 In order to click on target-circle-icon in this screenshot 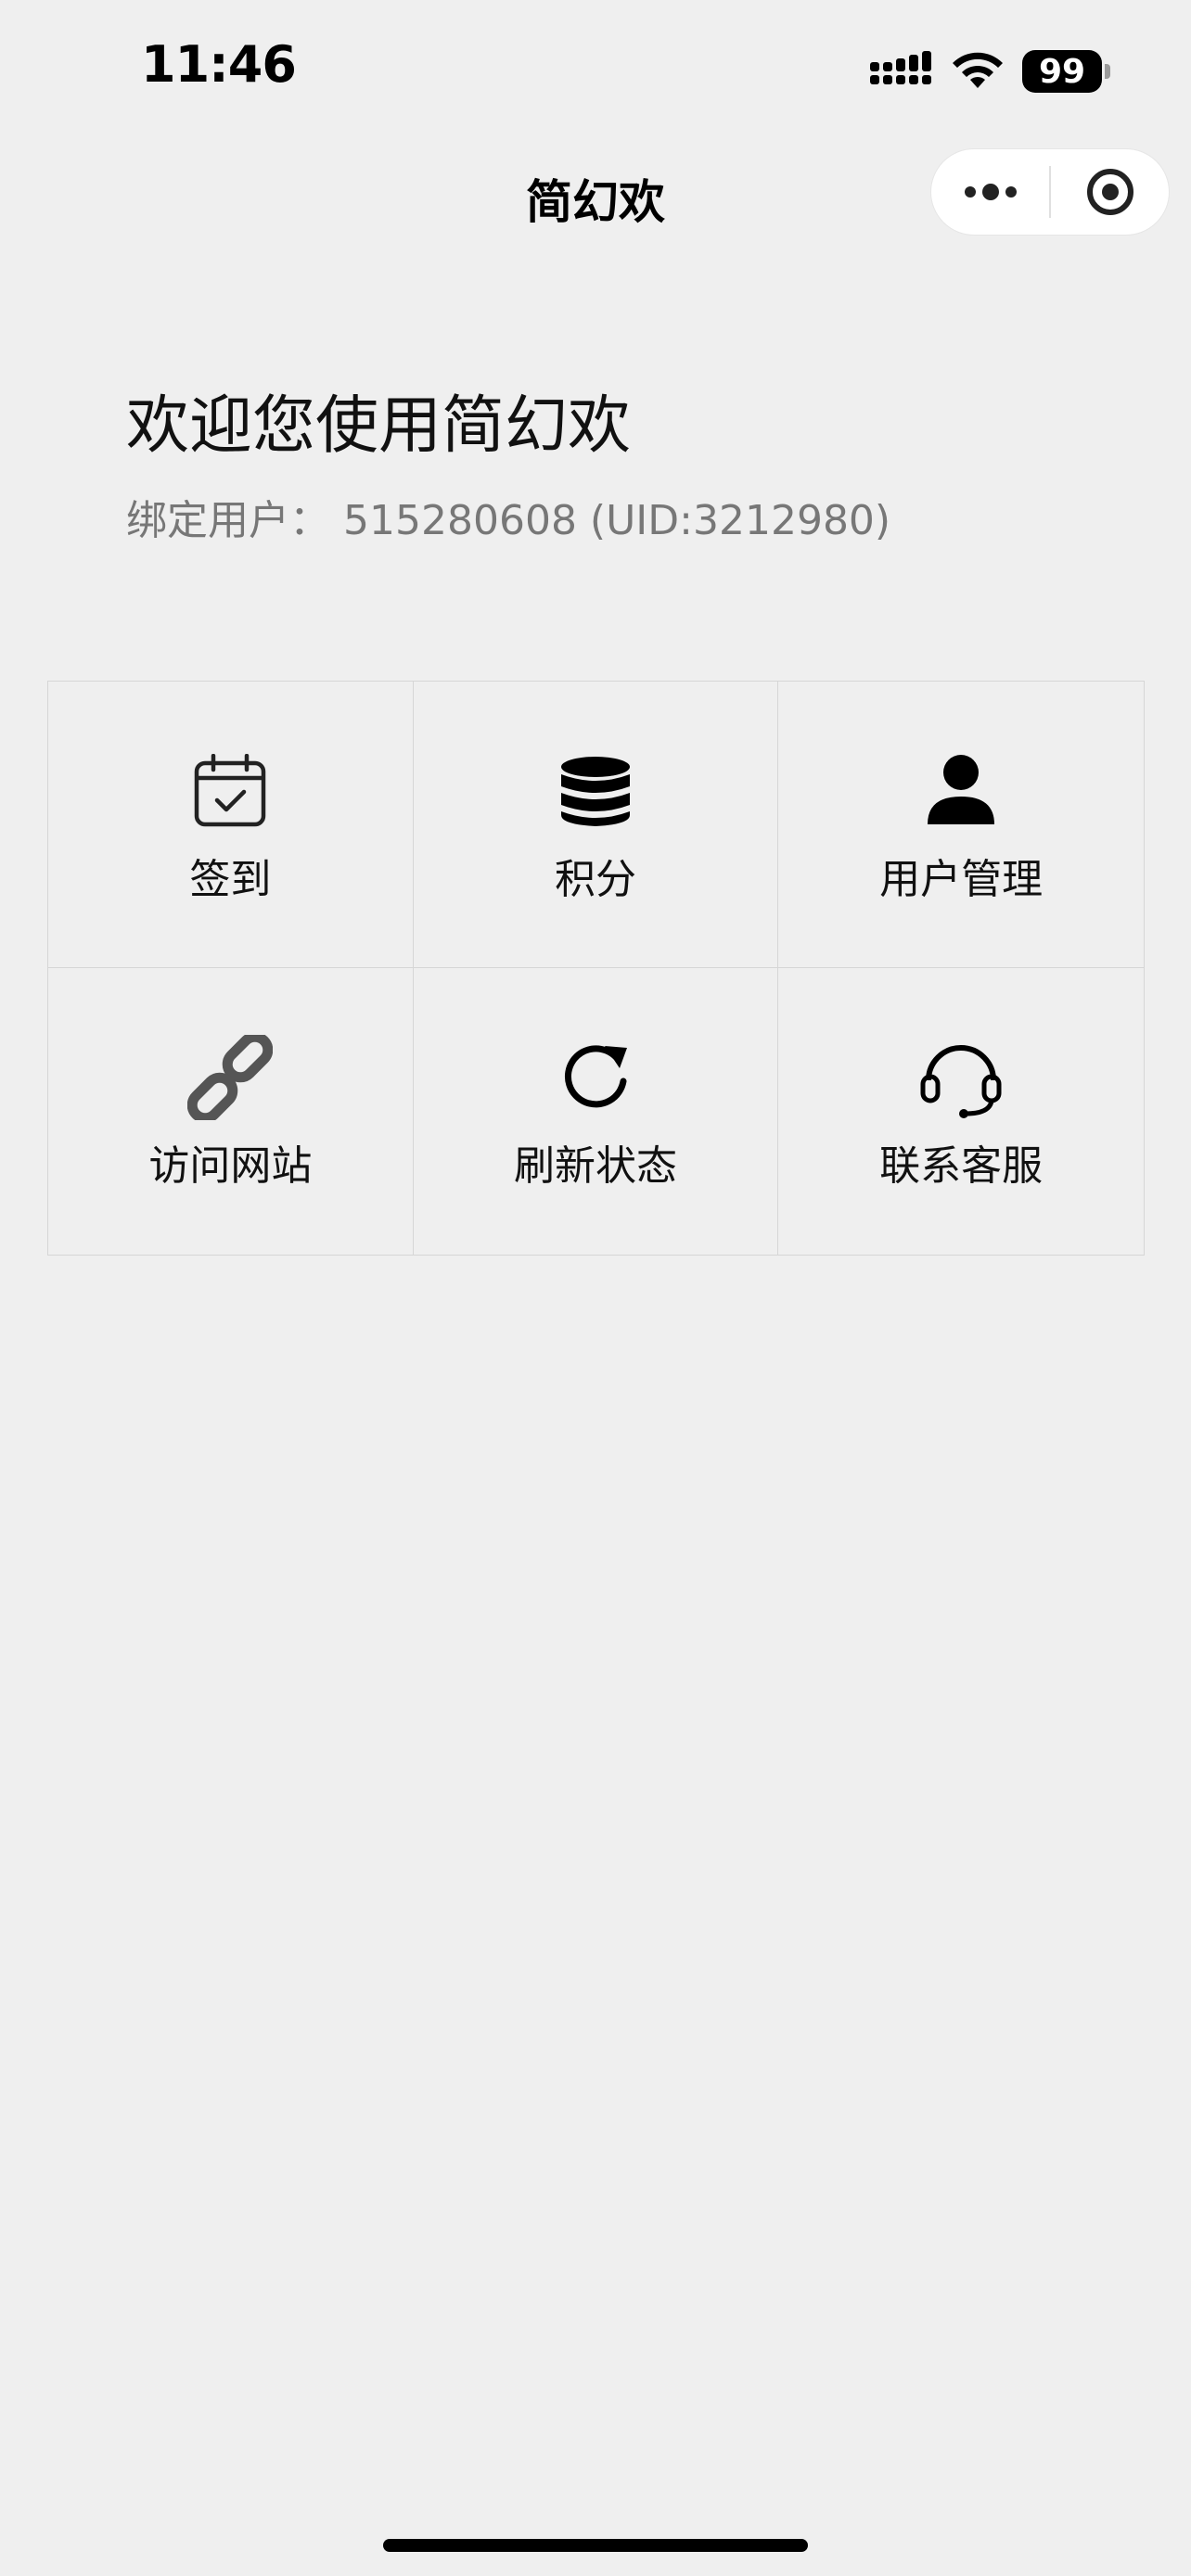, I will do `click(1110, 192)`.